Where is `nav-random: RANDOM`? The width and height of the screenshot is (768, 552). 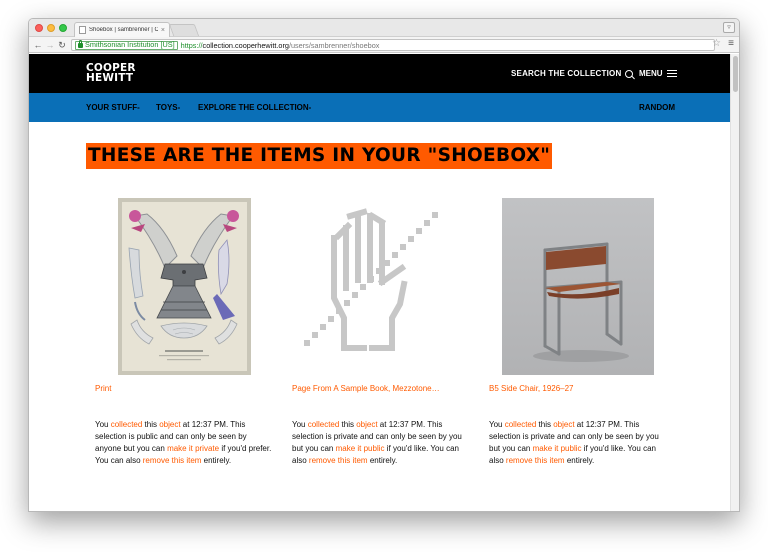 nav-random: RANDOM is located at coordinates (657, 107).